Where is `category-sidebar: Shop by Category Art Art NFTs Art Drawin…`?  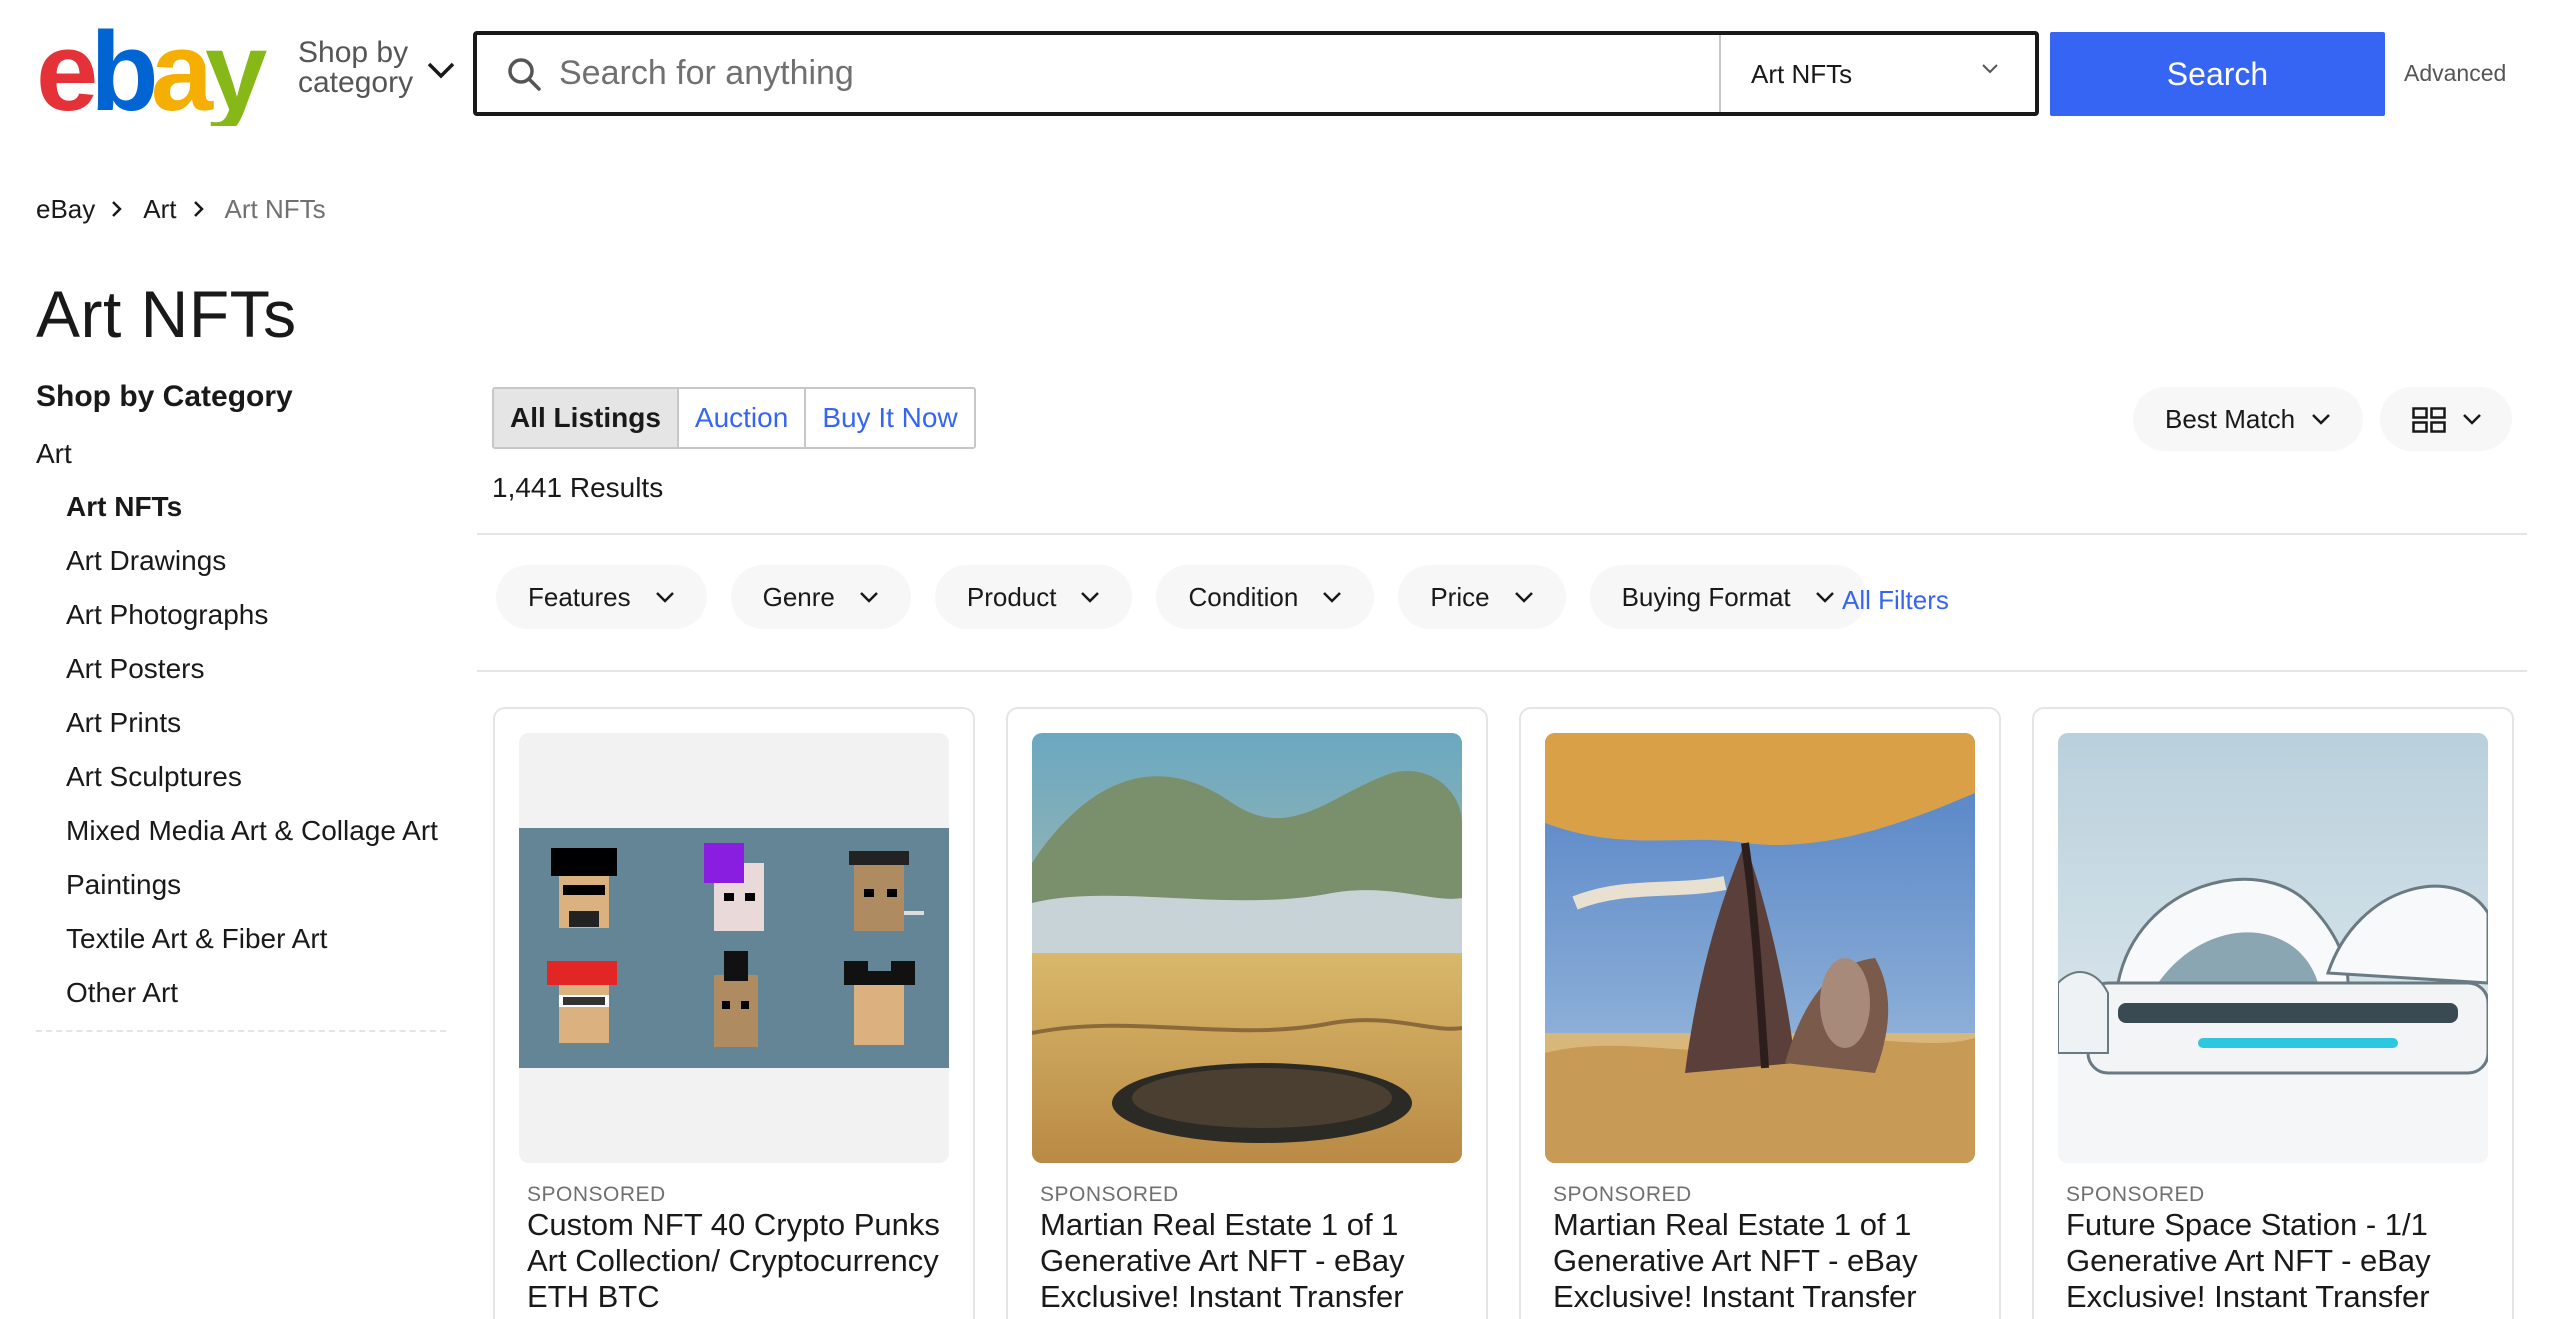
category-sidebar: Shop by Category Art Art NFTs Art Drawin… is located at coordinates (241, 706).